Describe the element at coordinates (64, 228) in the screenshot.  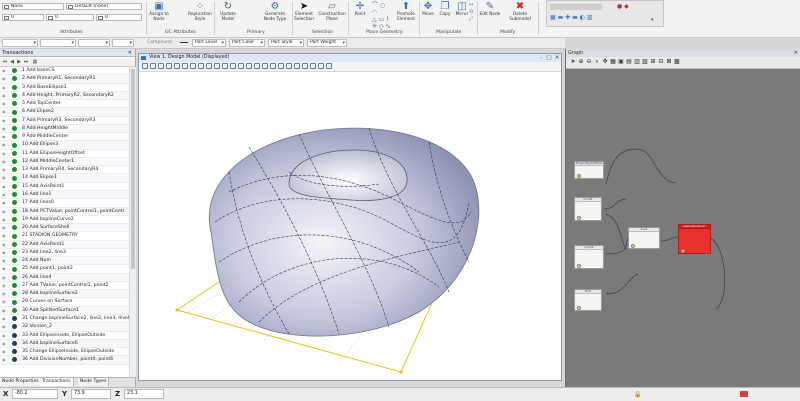
I see `transaction-row: ◉ 20 Add SurfaceShell` at that location.